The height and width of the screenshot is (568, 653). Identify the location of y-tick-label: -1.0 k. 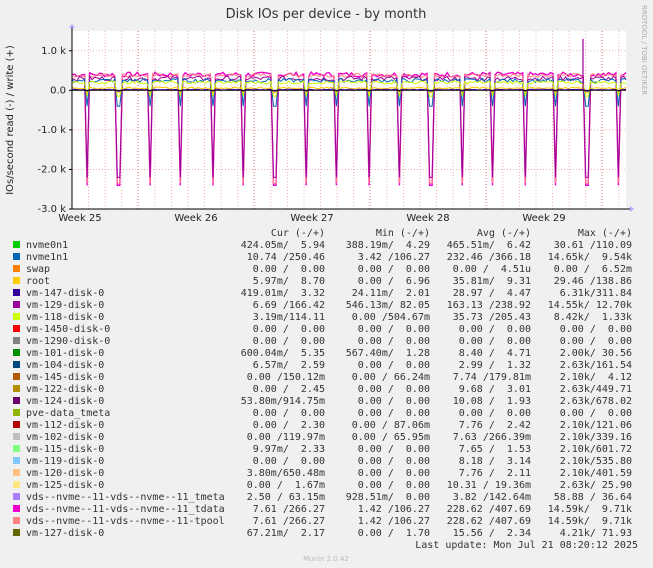
(52, 130).